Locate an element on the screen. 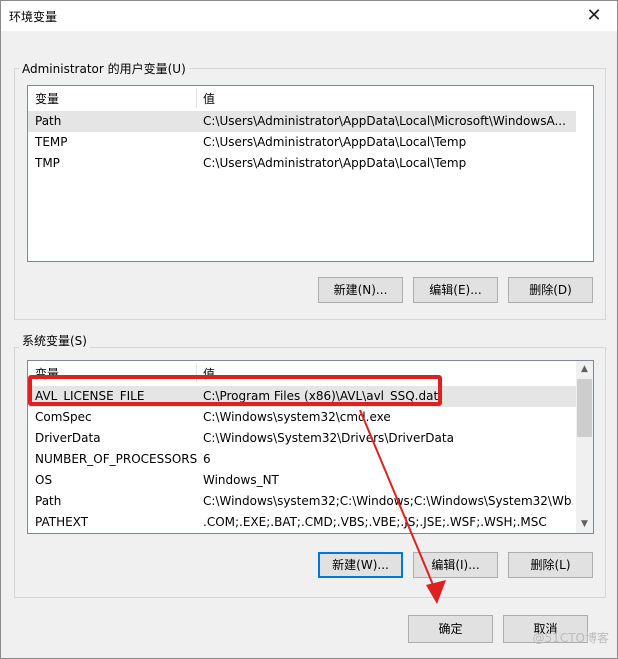  var-name: DriverData is located at coordinates (68, 438).